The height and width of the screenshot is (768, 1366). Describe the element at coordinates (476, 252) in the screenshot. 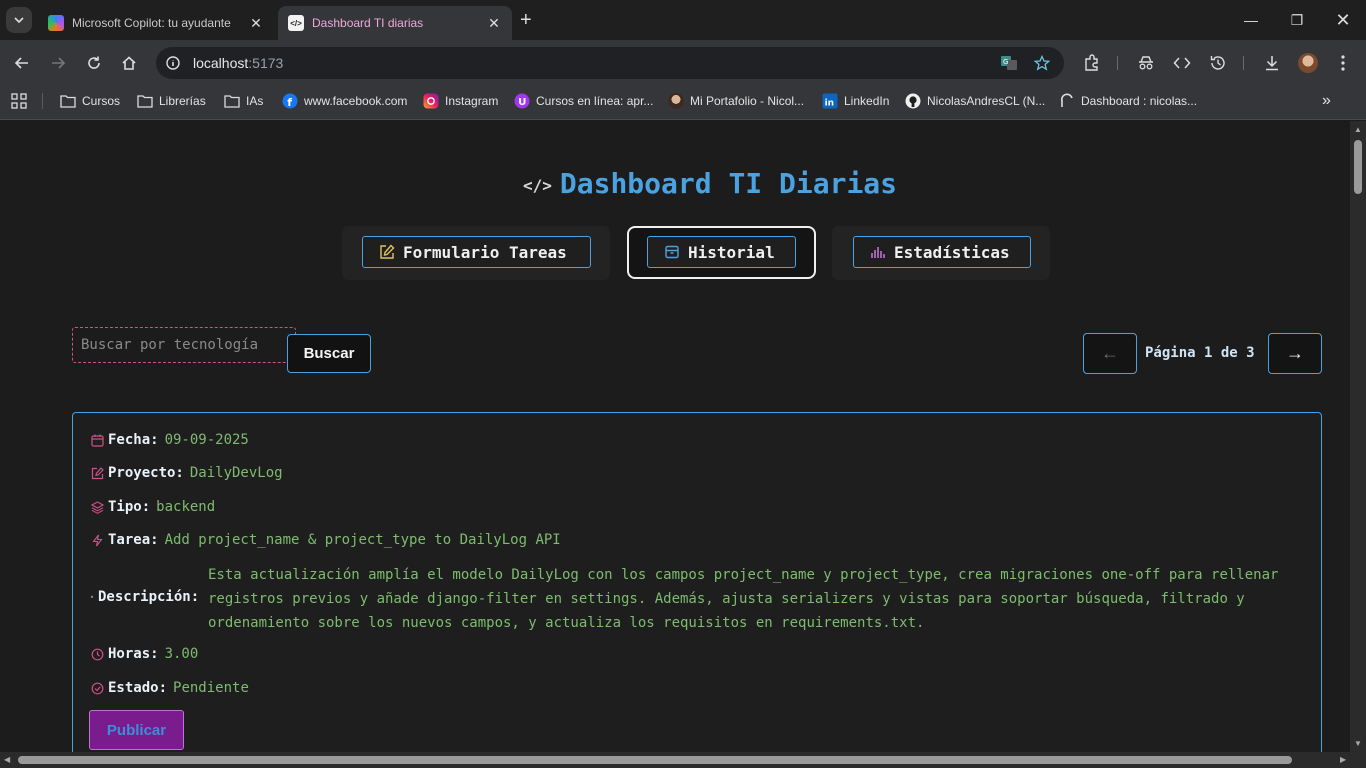

I see `tab-formulario-tareas: Formulario Tareas` at that location.